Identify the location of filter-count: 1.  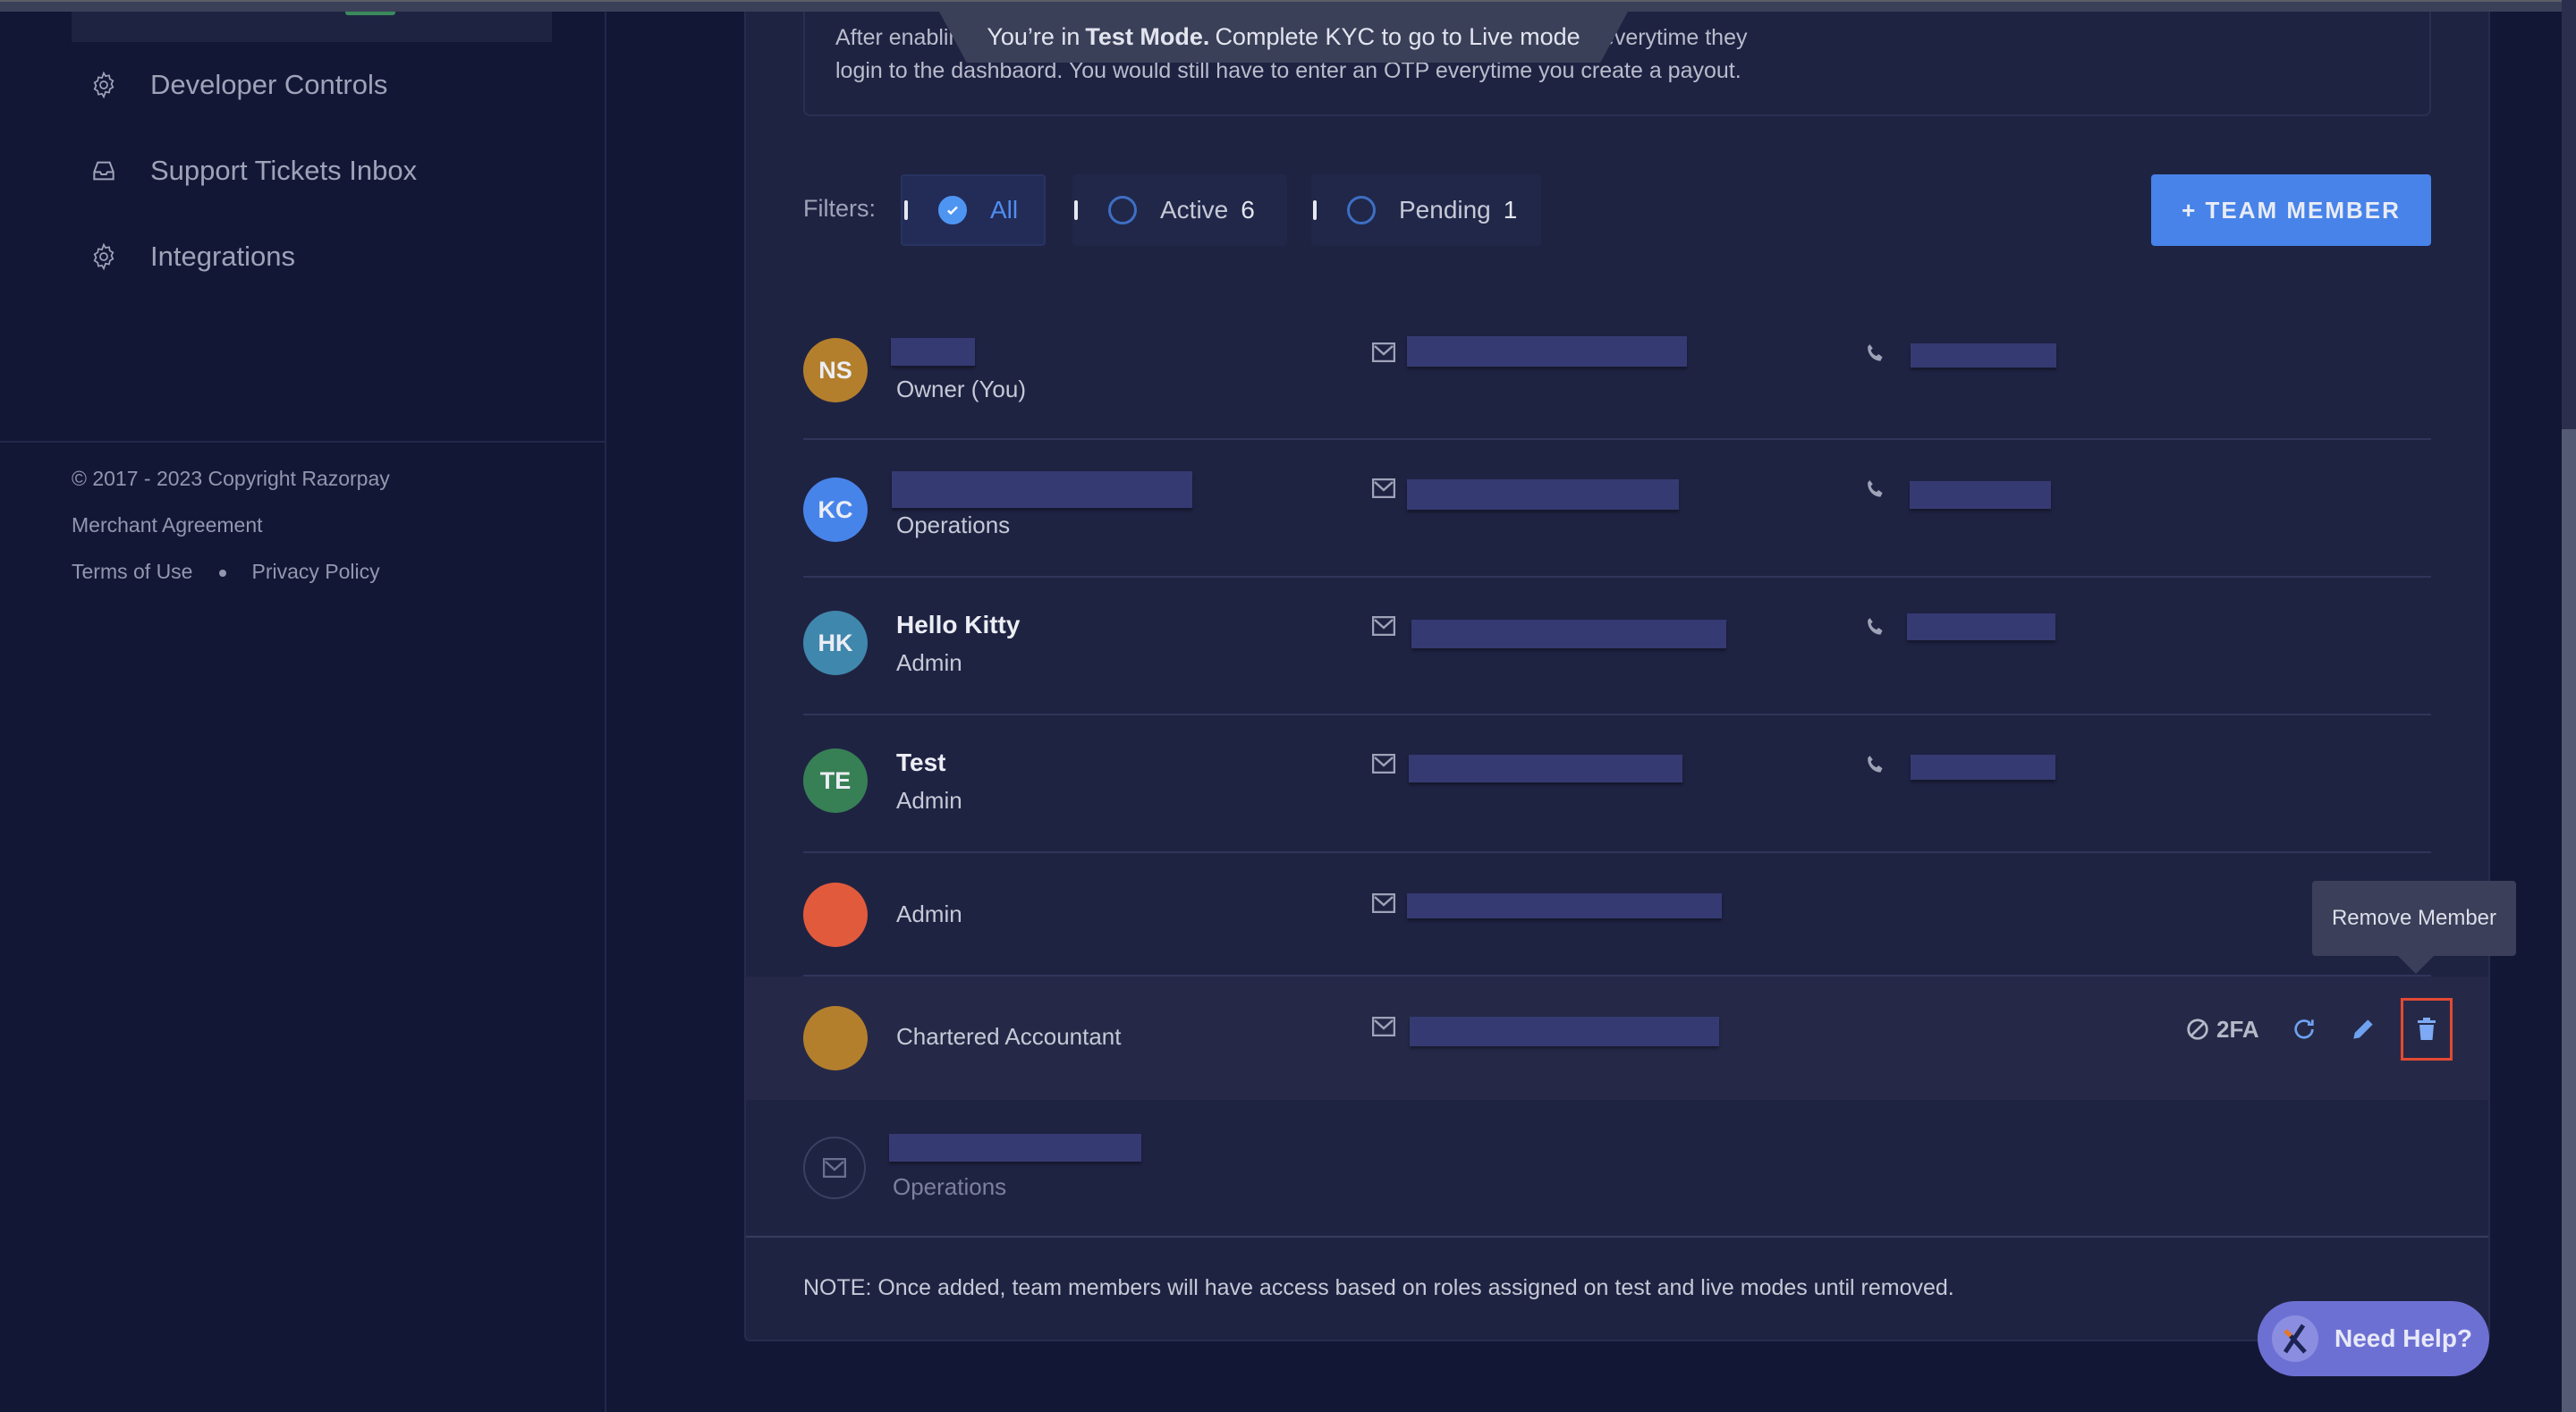
(1510, 210).